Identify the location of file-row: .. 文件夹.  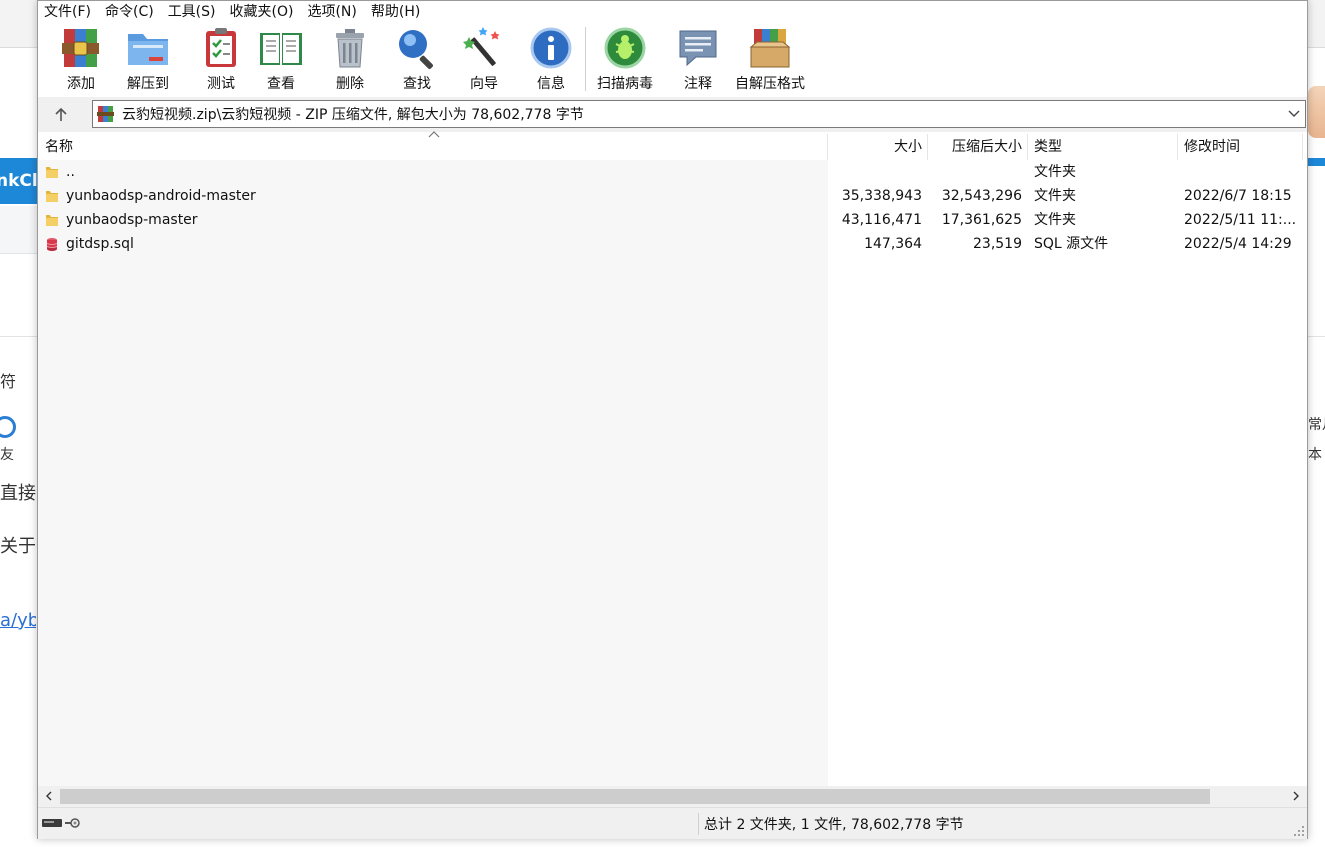
(672, 172).